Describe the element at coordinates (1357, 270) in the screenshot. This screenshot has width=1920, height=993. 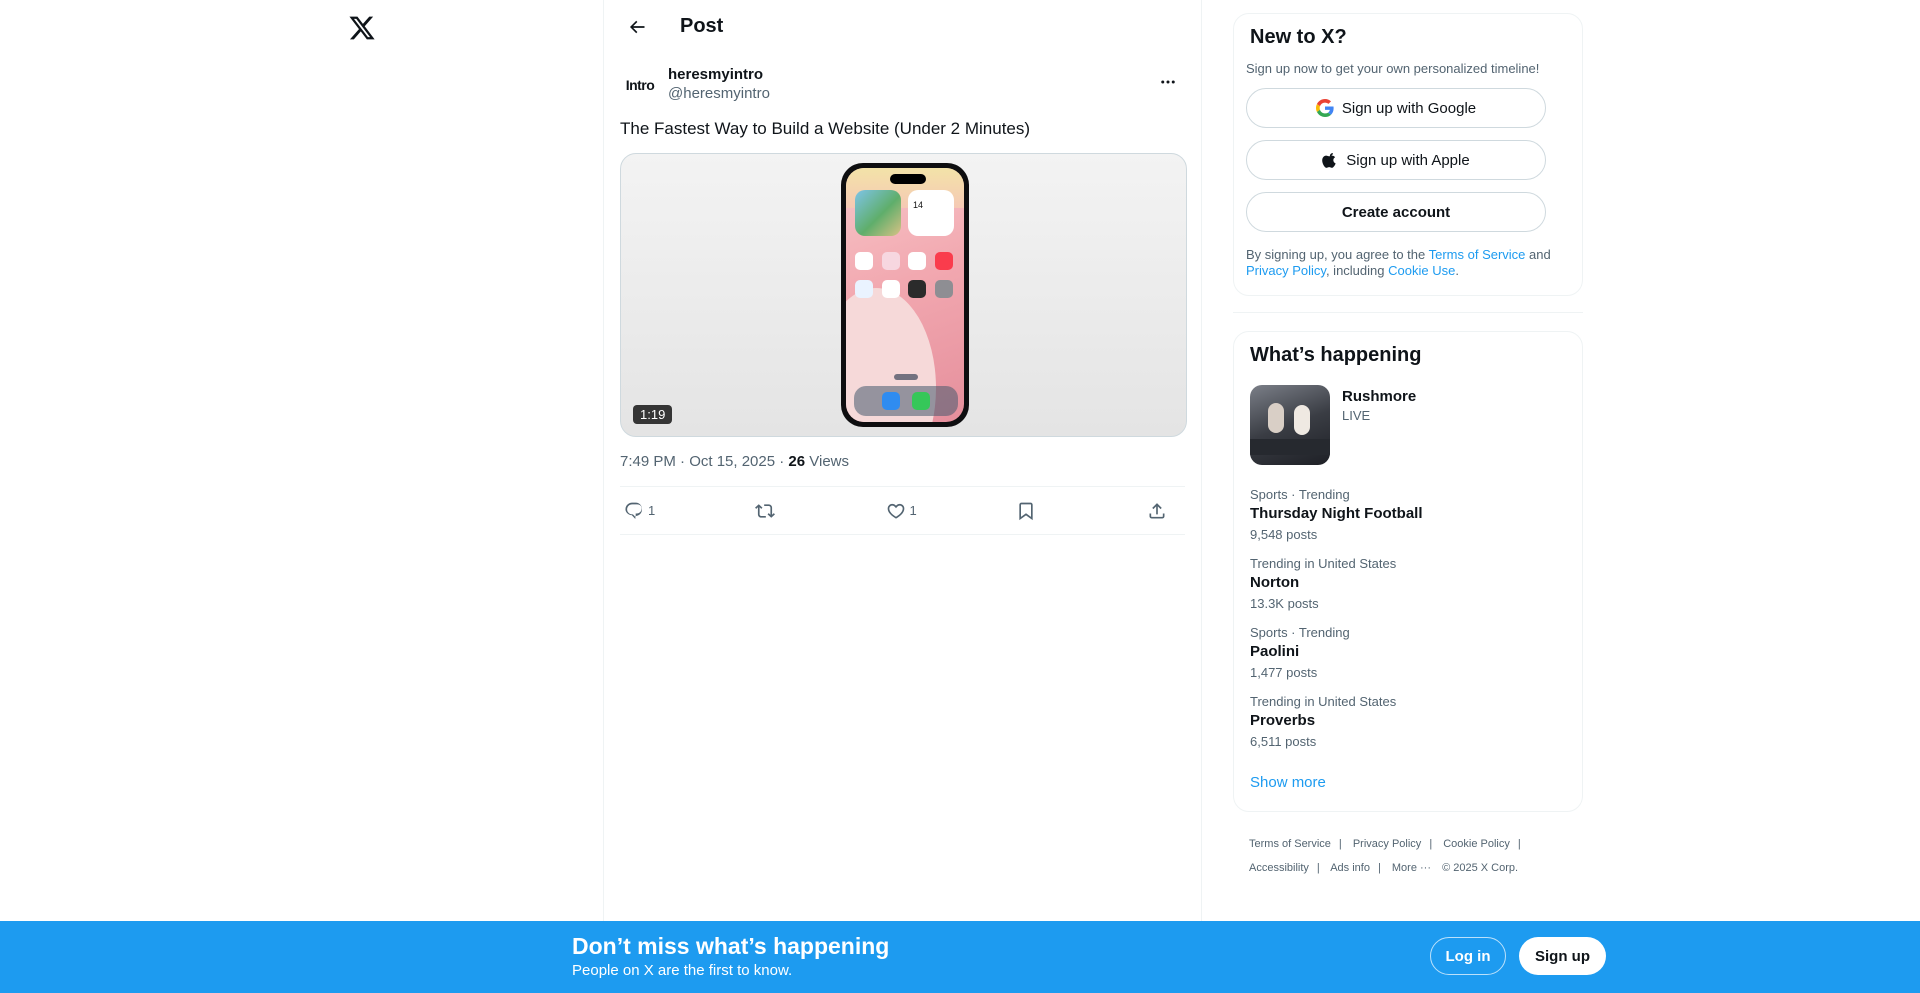
I see `legal-text: , including` at that location.